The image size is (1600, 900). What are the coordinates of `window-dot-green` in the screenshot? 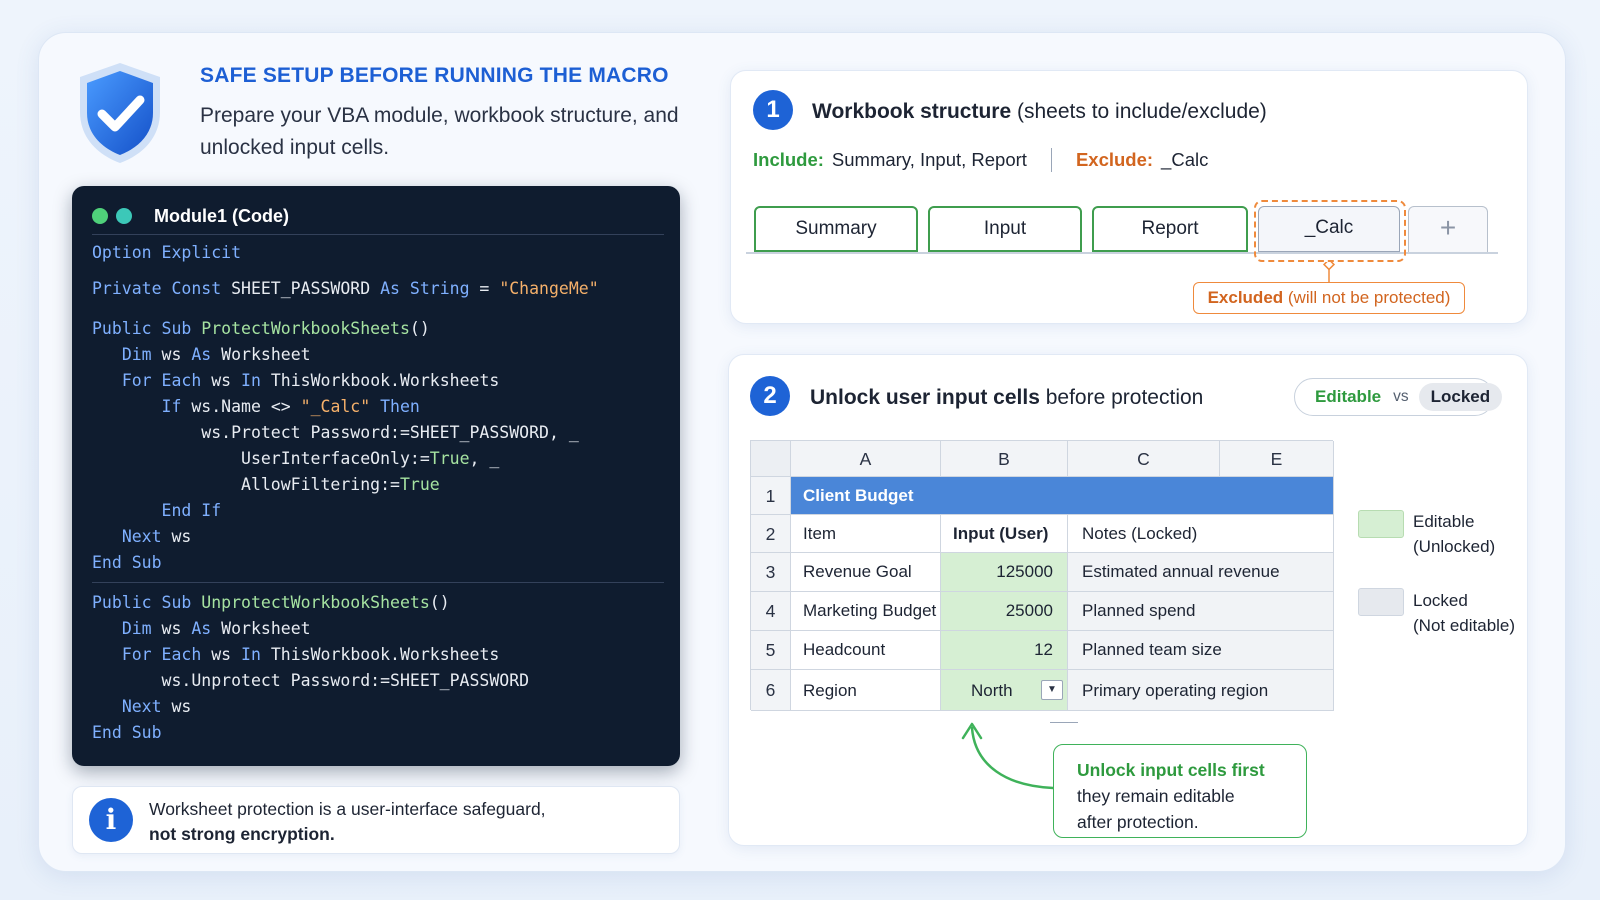 It's located at (100, 216).